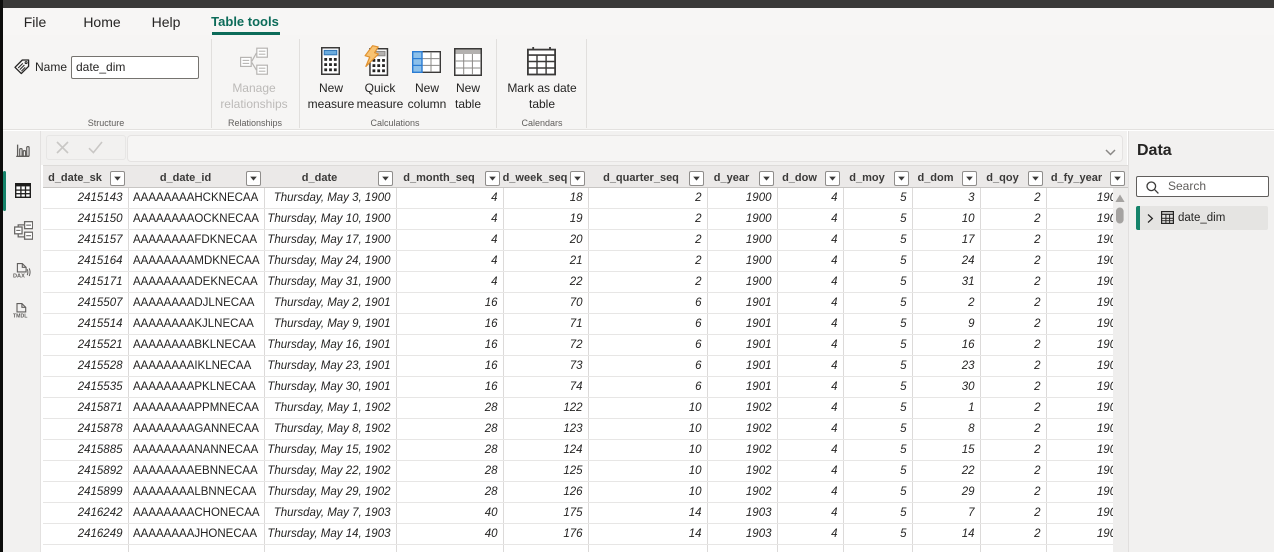 The image size is (1274, 552). Describe the element at coordinates (20, 316) in the screenshot. I see `svg-text: TMDL` at that location.